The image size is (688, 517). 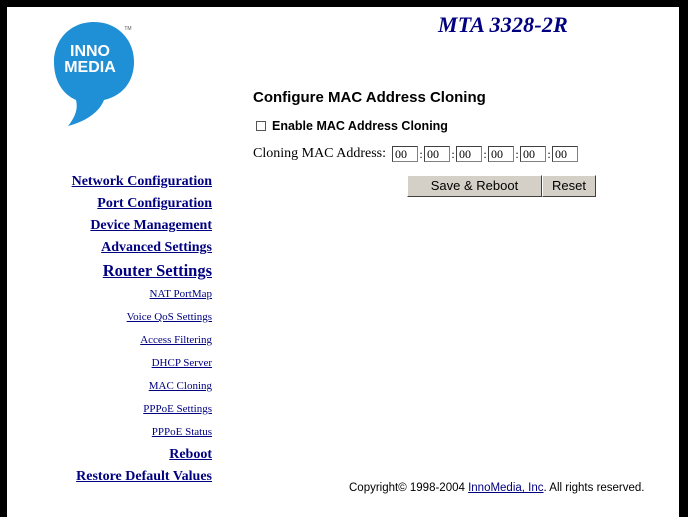 I want to click on copyright-prefix: Copyright© 1998-2004, so click(x=409, y=488).